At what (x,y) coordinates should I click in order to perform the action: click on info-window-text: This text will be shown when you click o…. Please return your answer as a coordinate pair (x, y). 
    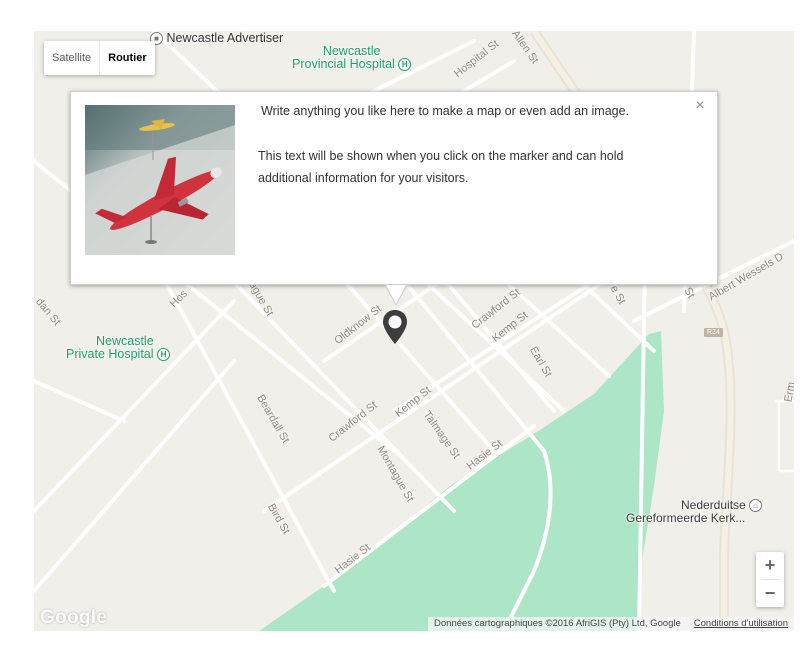
    Looking at the image, I should click on (441, 167).